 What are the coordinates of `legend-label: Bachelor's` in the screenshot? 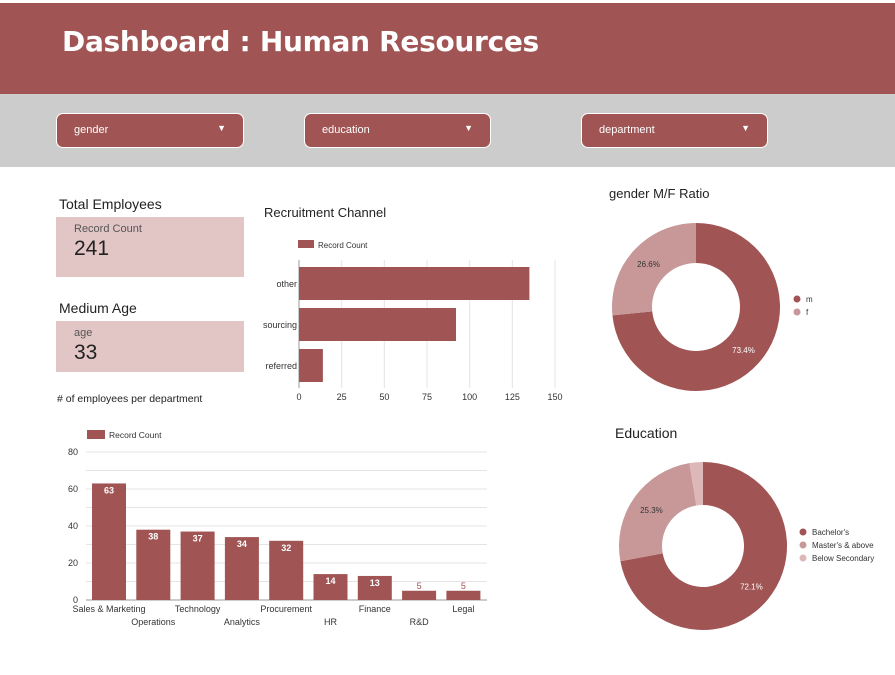 It's located at (830, 532).